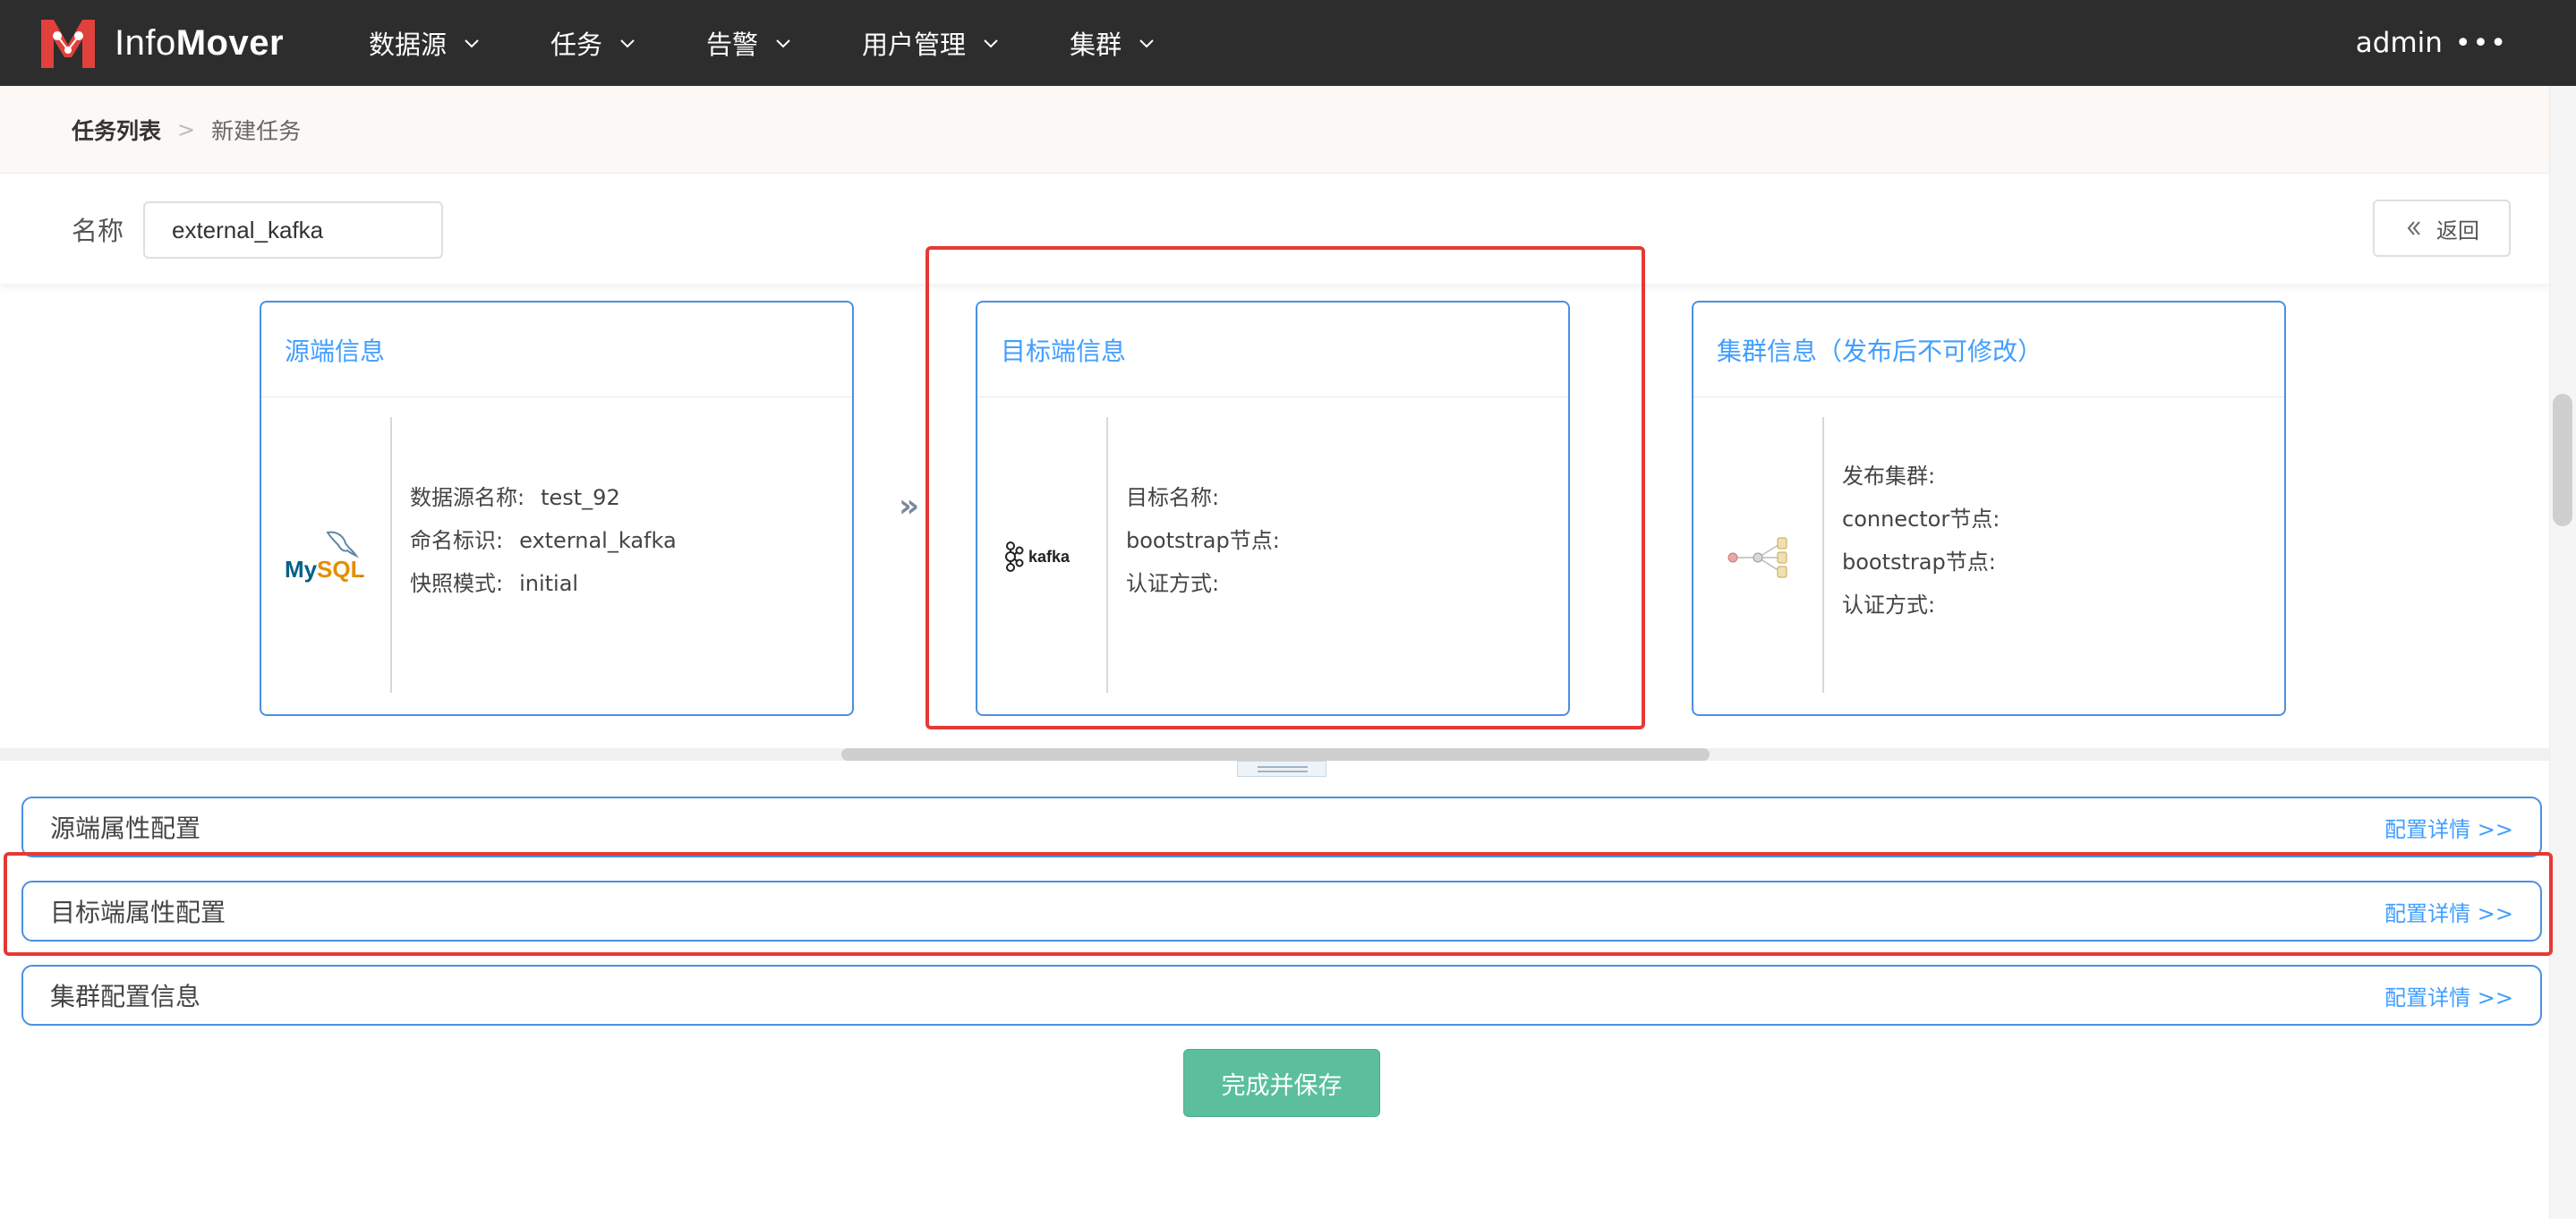 This screenshot has width=2576, height=1219. What do you see at coordinates (1921, 519) in the screenshot?
I see `row-key: connector节点:` at bounding box center [1921, 519].